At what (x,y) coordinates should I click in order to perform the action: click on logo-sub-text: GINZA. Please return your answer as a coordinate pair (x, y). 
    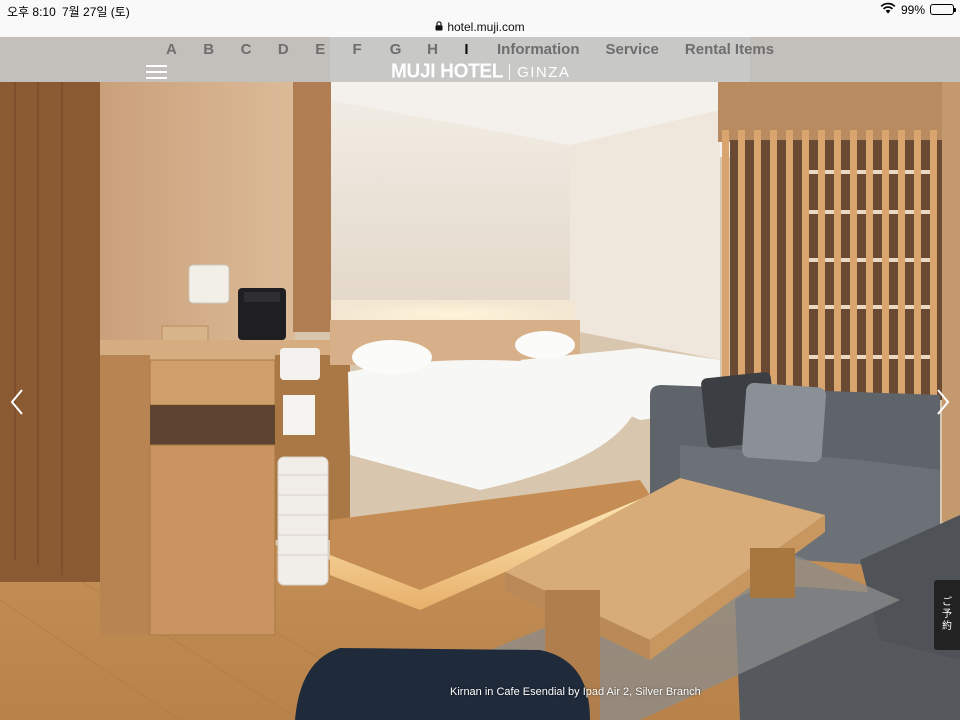
    Looking at the image, I should click on (544, 72).